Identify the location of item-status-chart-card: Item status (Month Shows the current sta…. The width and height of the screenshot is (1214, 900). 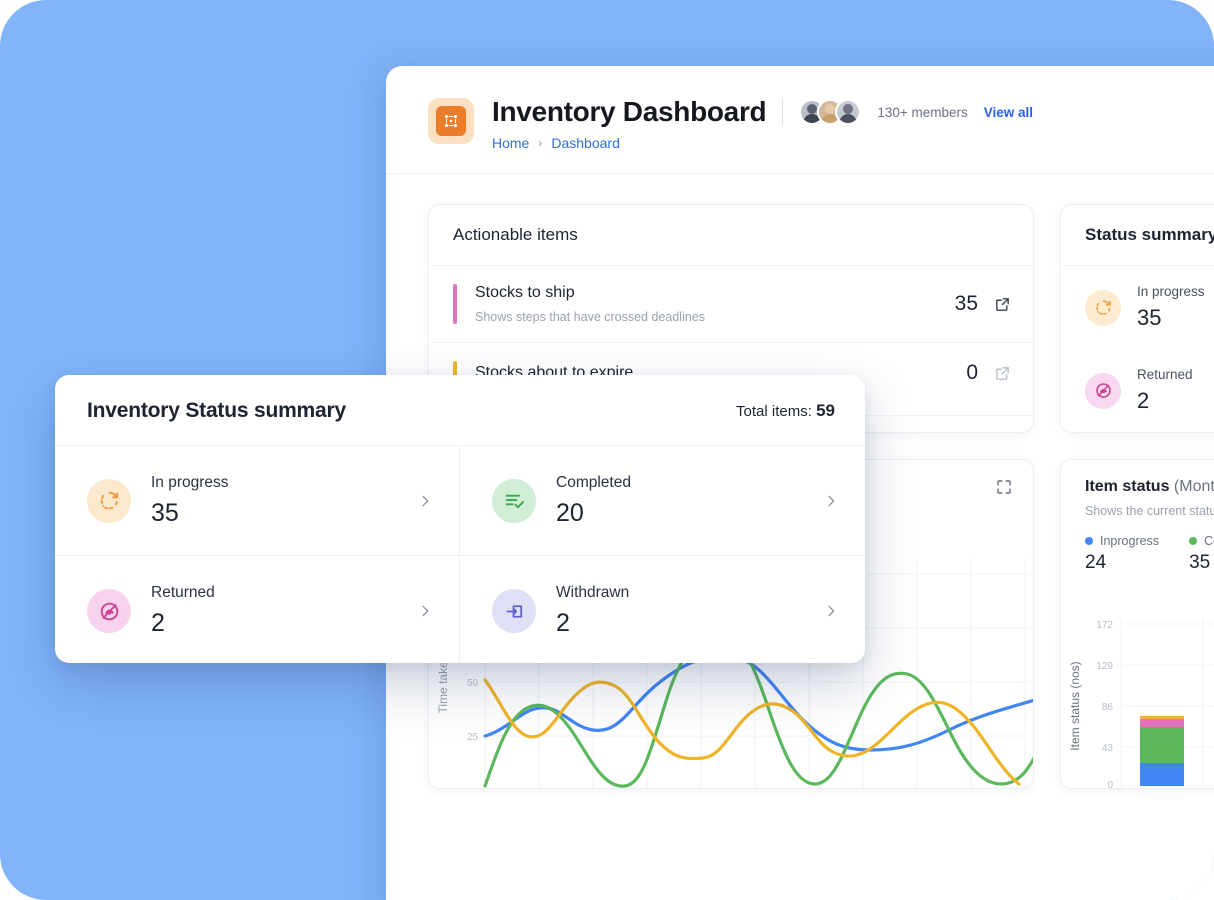
(1137, 624).